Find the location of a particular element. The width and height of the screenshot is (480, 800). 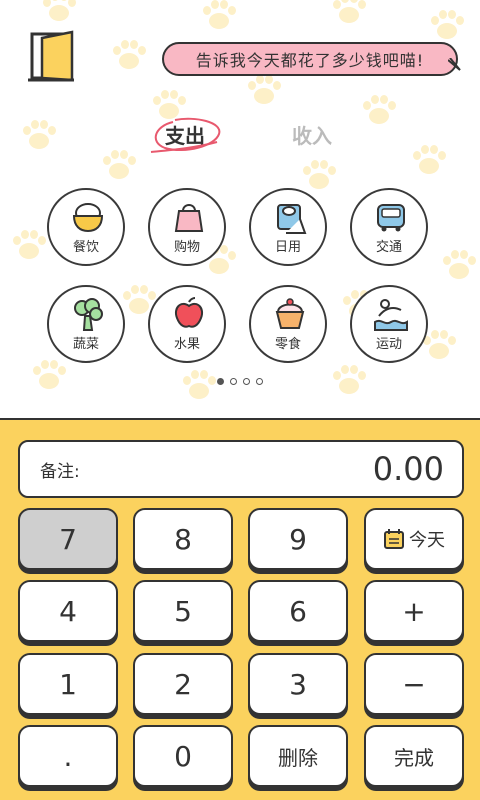

key-0: 0 is located at coordinates (183, 756).